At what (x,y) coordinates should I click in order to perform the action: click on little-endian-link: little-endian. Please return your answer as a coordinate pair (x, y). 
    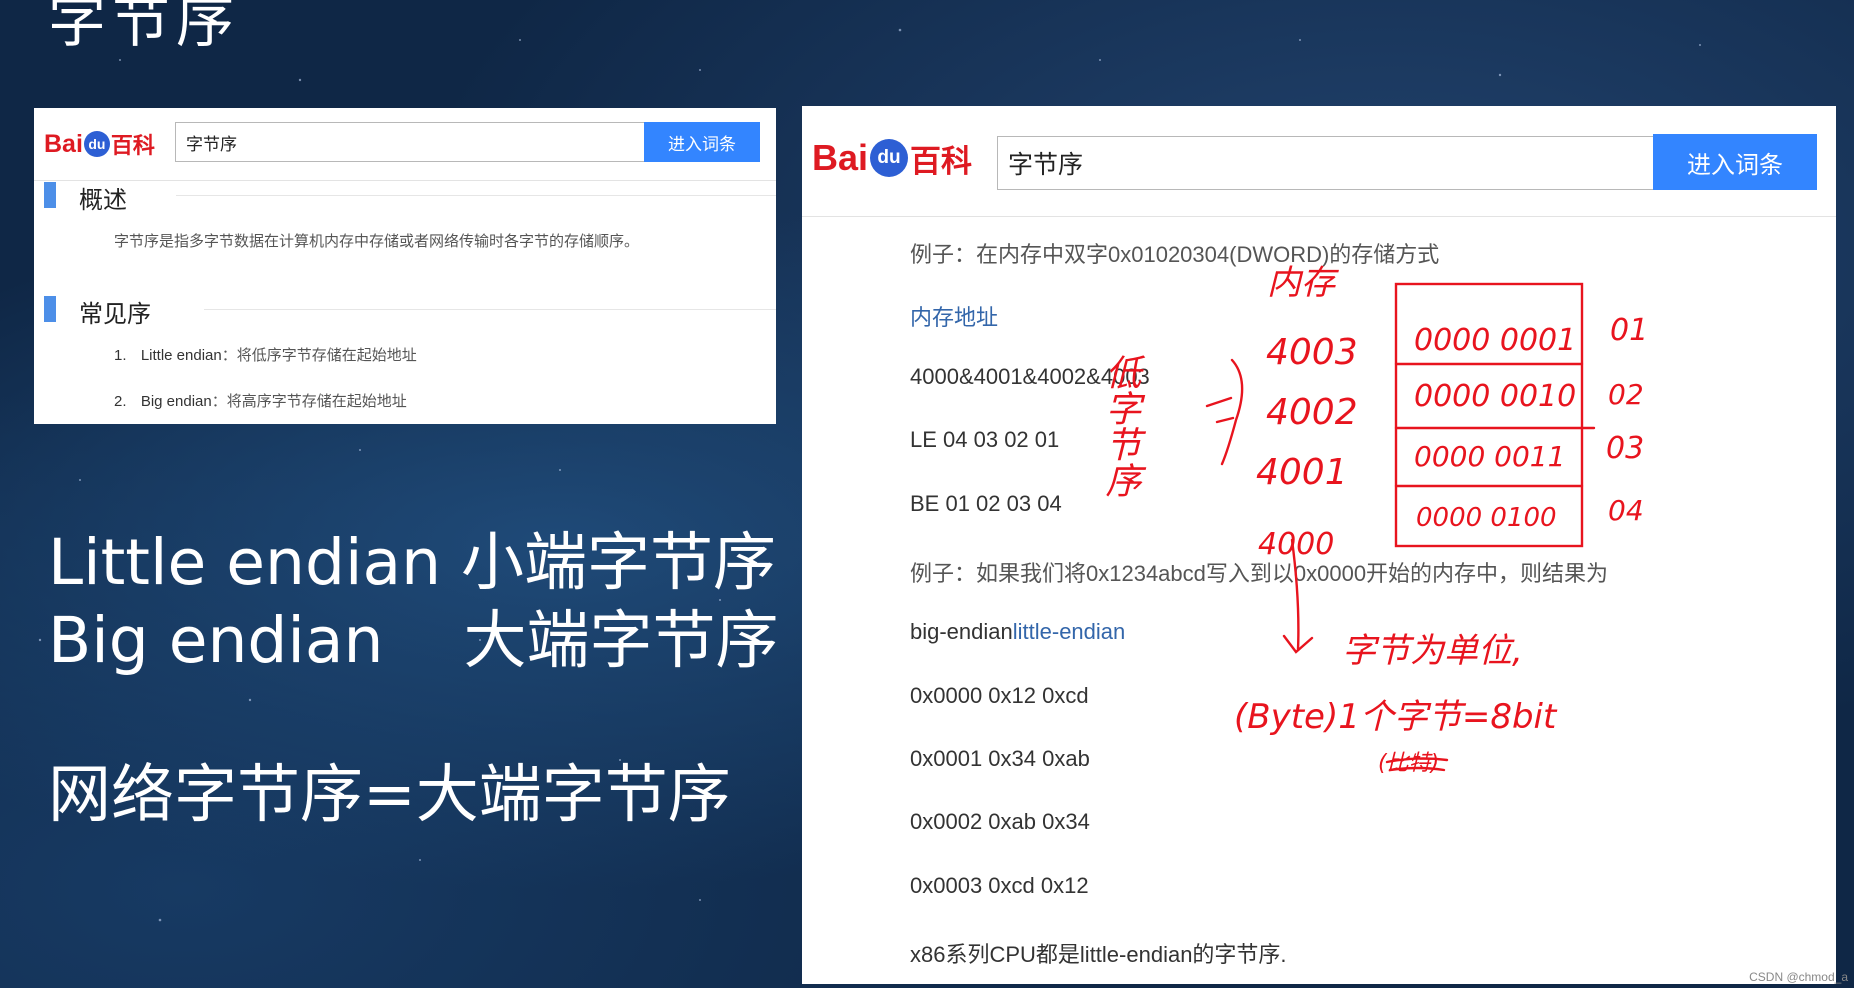
    Looking at the image, I should click on (1069, 631).